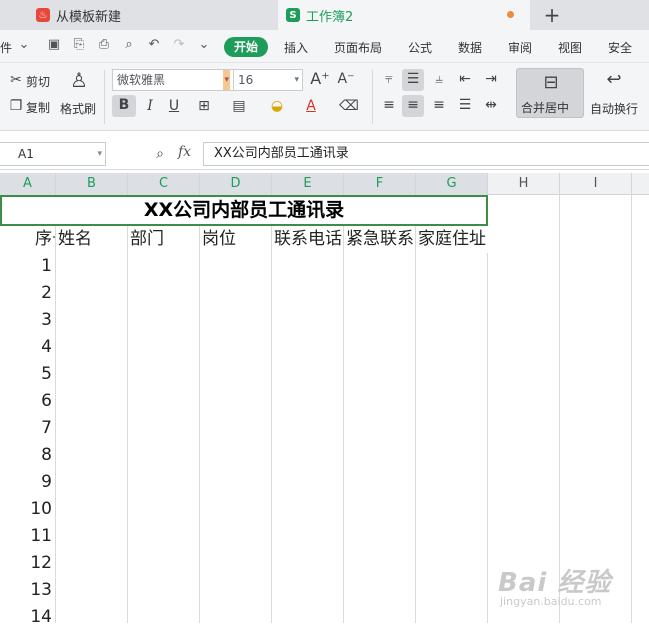 The width and height of the screenshot is (649, 631). I want to click on name-box: A1 ▾, so click(53, 154).